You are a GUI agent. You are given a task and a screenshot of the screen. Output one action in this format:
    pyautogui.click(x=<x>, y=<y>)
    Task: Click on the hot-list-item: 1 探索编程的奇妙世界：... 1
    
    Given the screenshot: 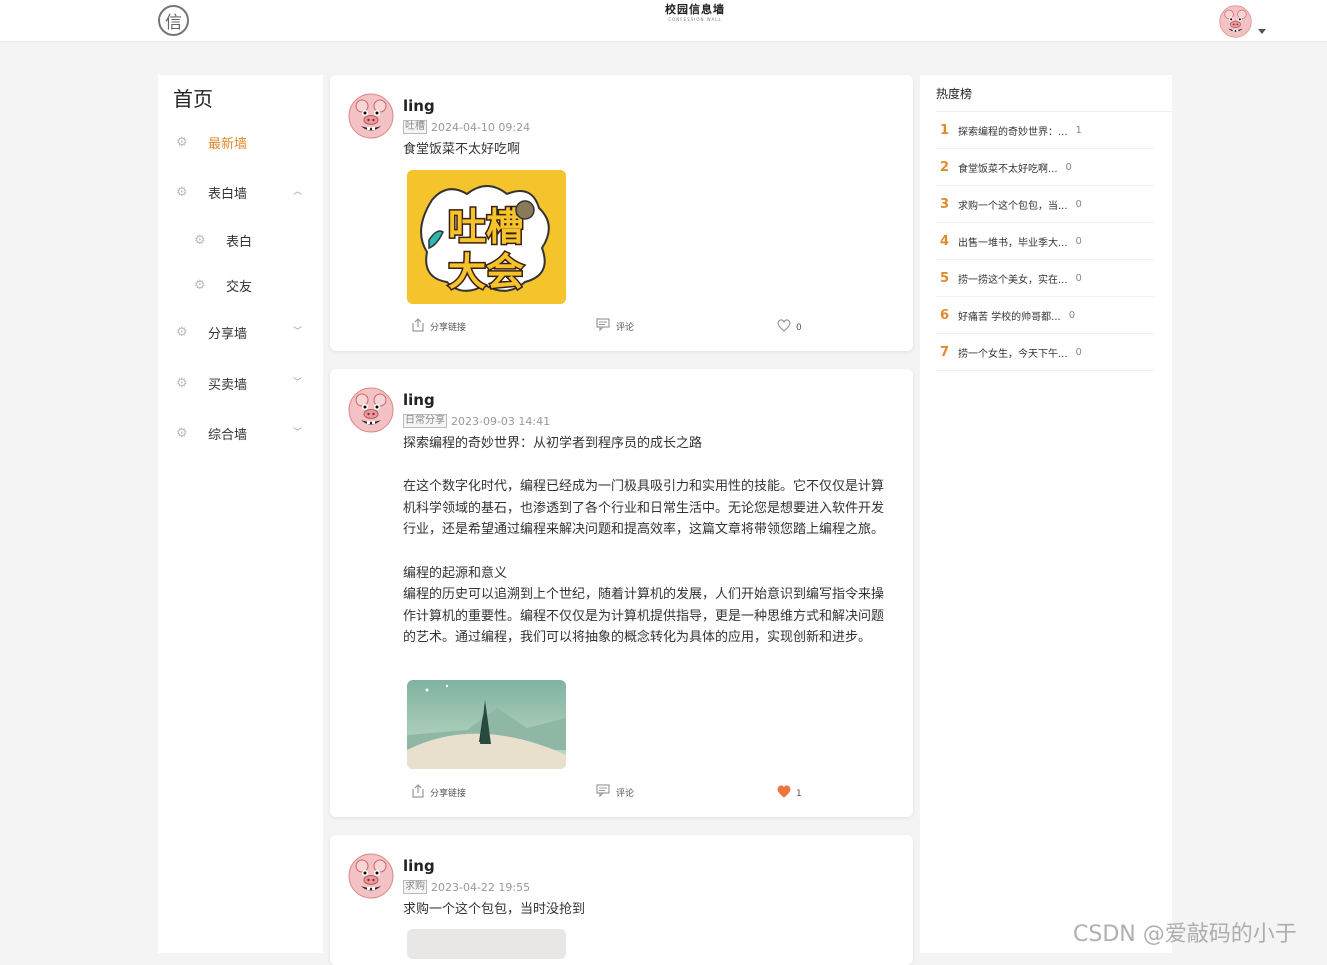 What is the action you would take?
    pyautogui.click(x=1045, y=130)
    